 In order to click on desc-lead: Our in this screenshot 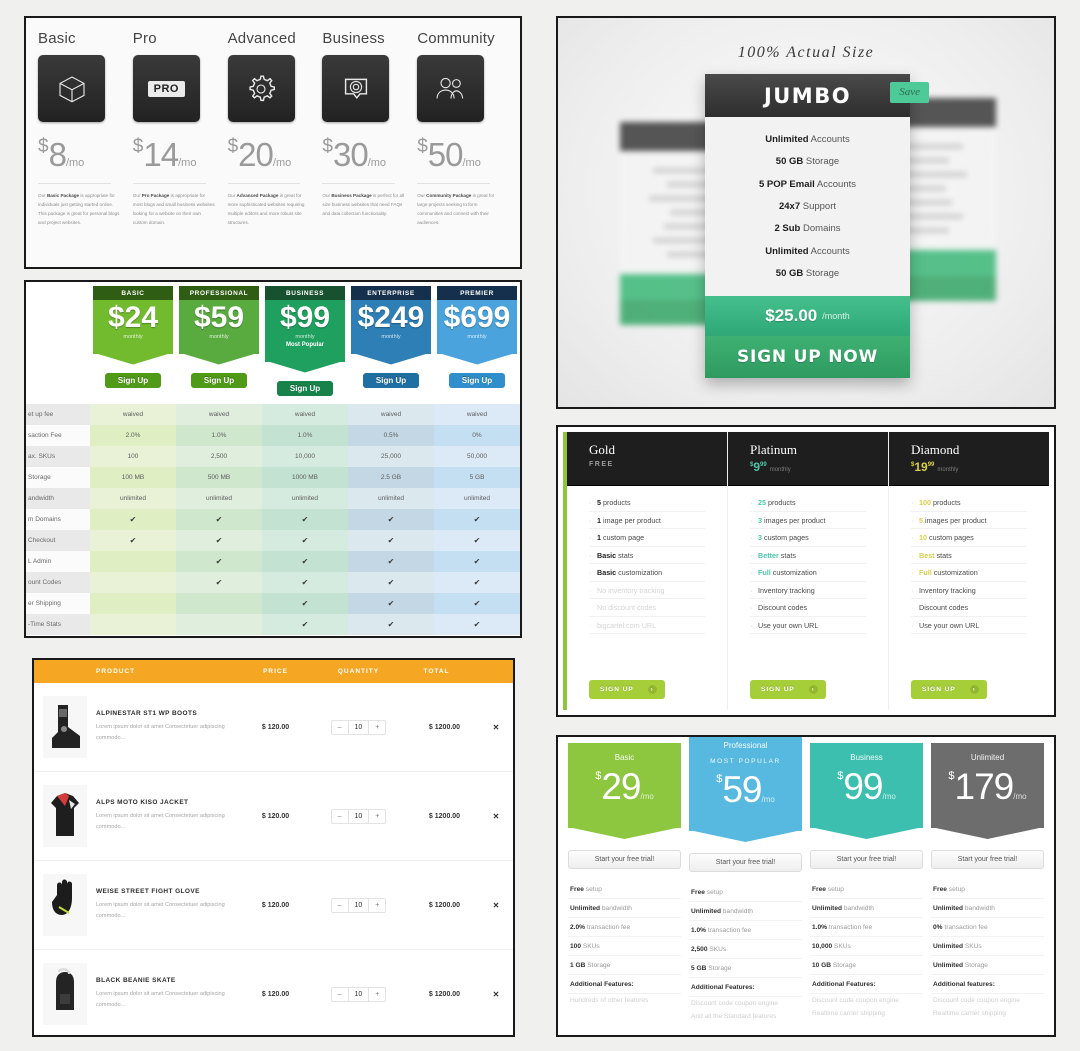, I will do `click(137, 195)`.